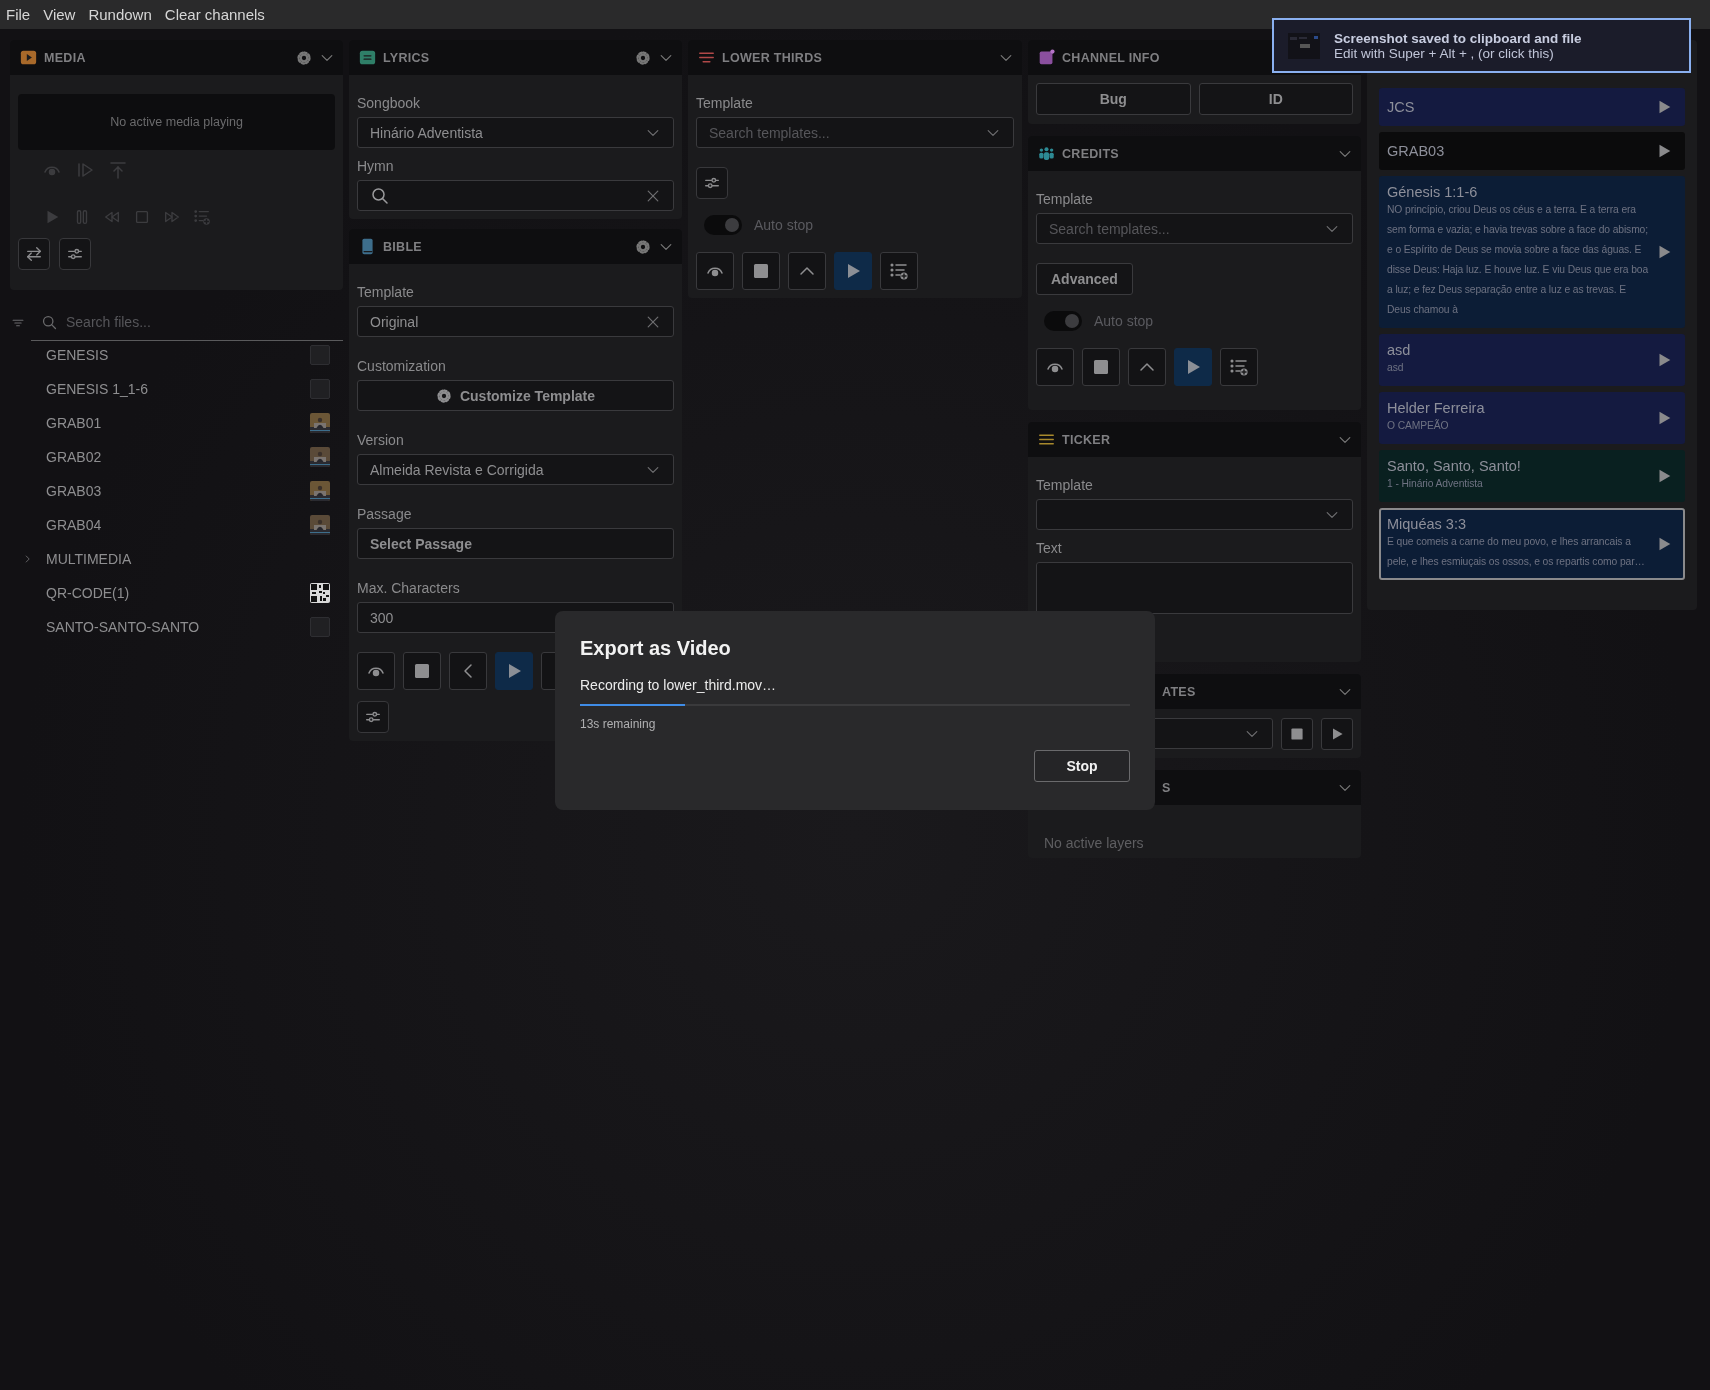 This screenshot has height=1390, width=1710. I want to click on cue-card: GRAB03, so click(1532, 151).